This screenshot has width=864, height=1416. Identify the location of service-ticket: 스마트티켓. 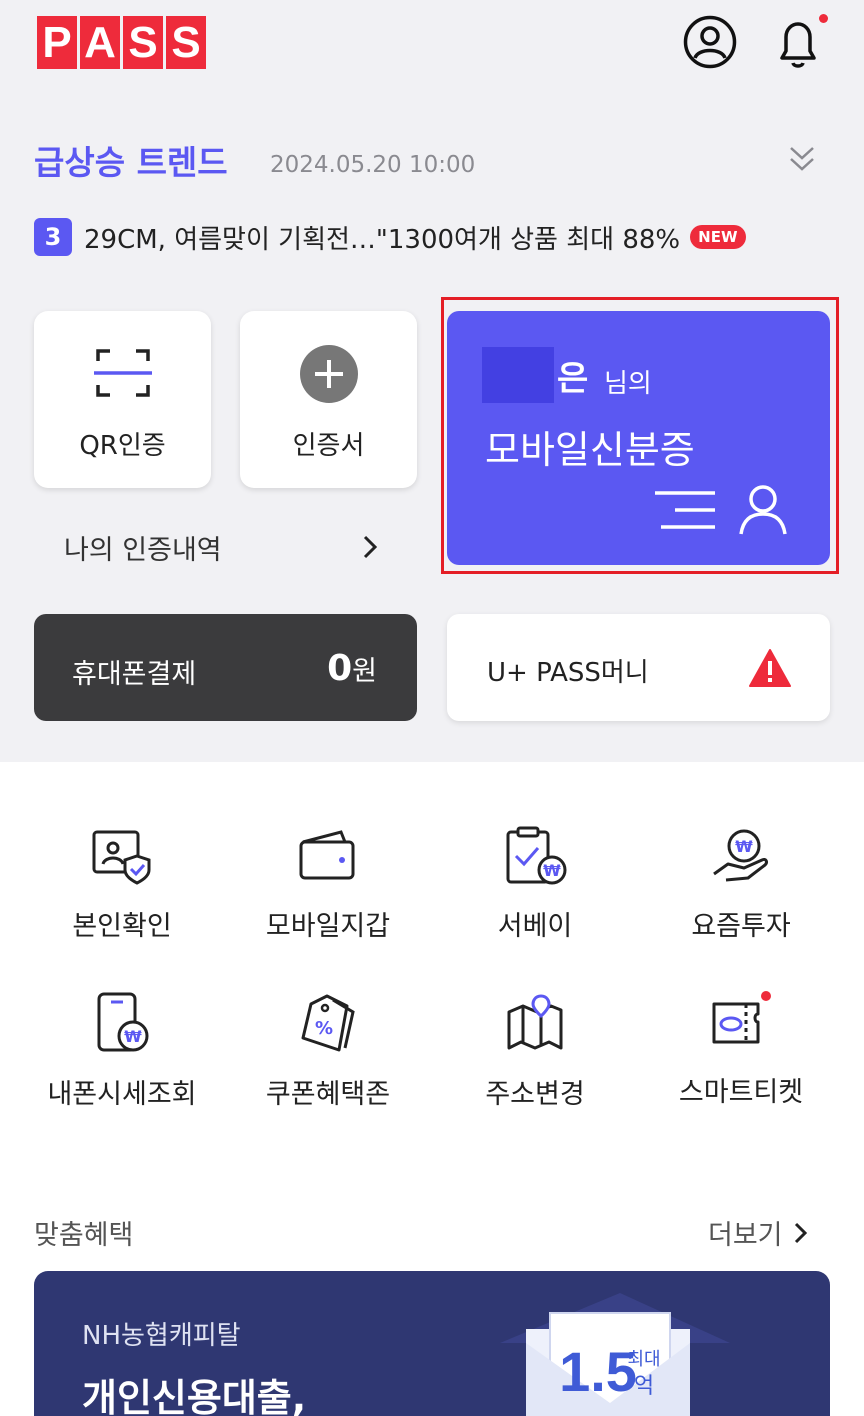
(741, 1049).